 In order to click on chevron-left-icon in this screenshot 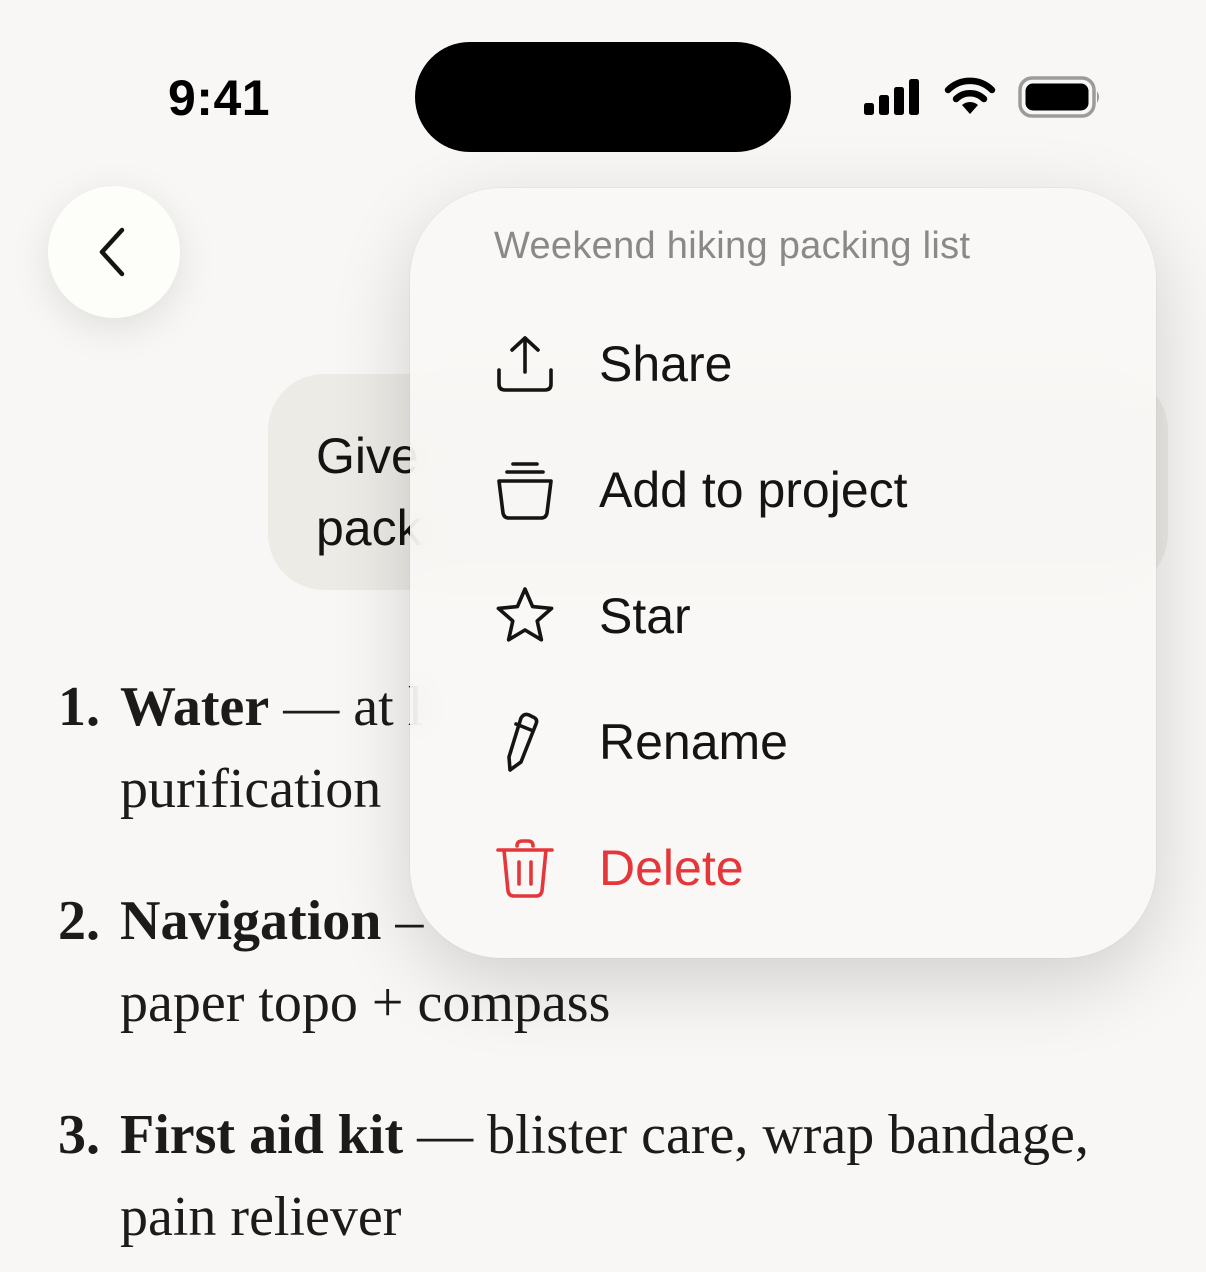, I will do `click(112, 252)`.